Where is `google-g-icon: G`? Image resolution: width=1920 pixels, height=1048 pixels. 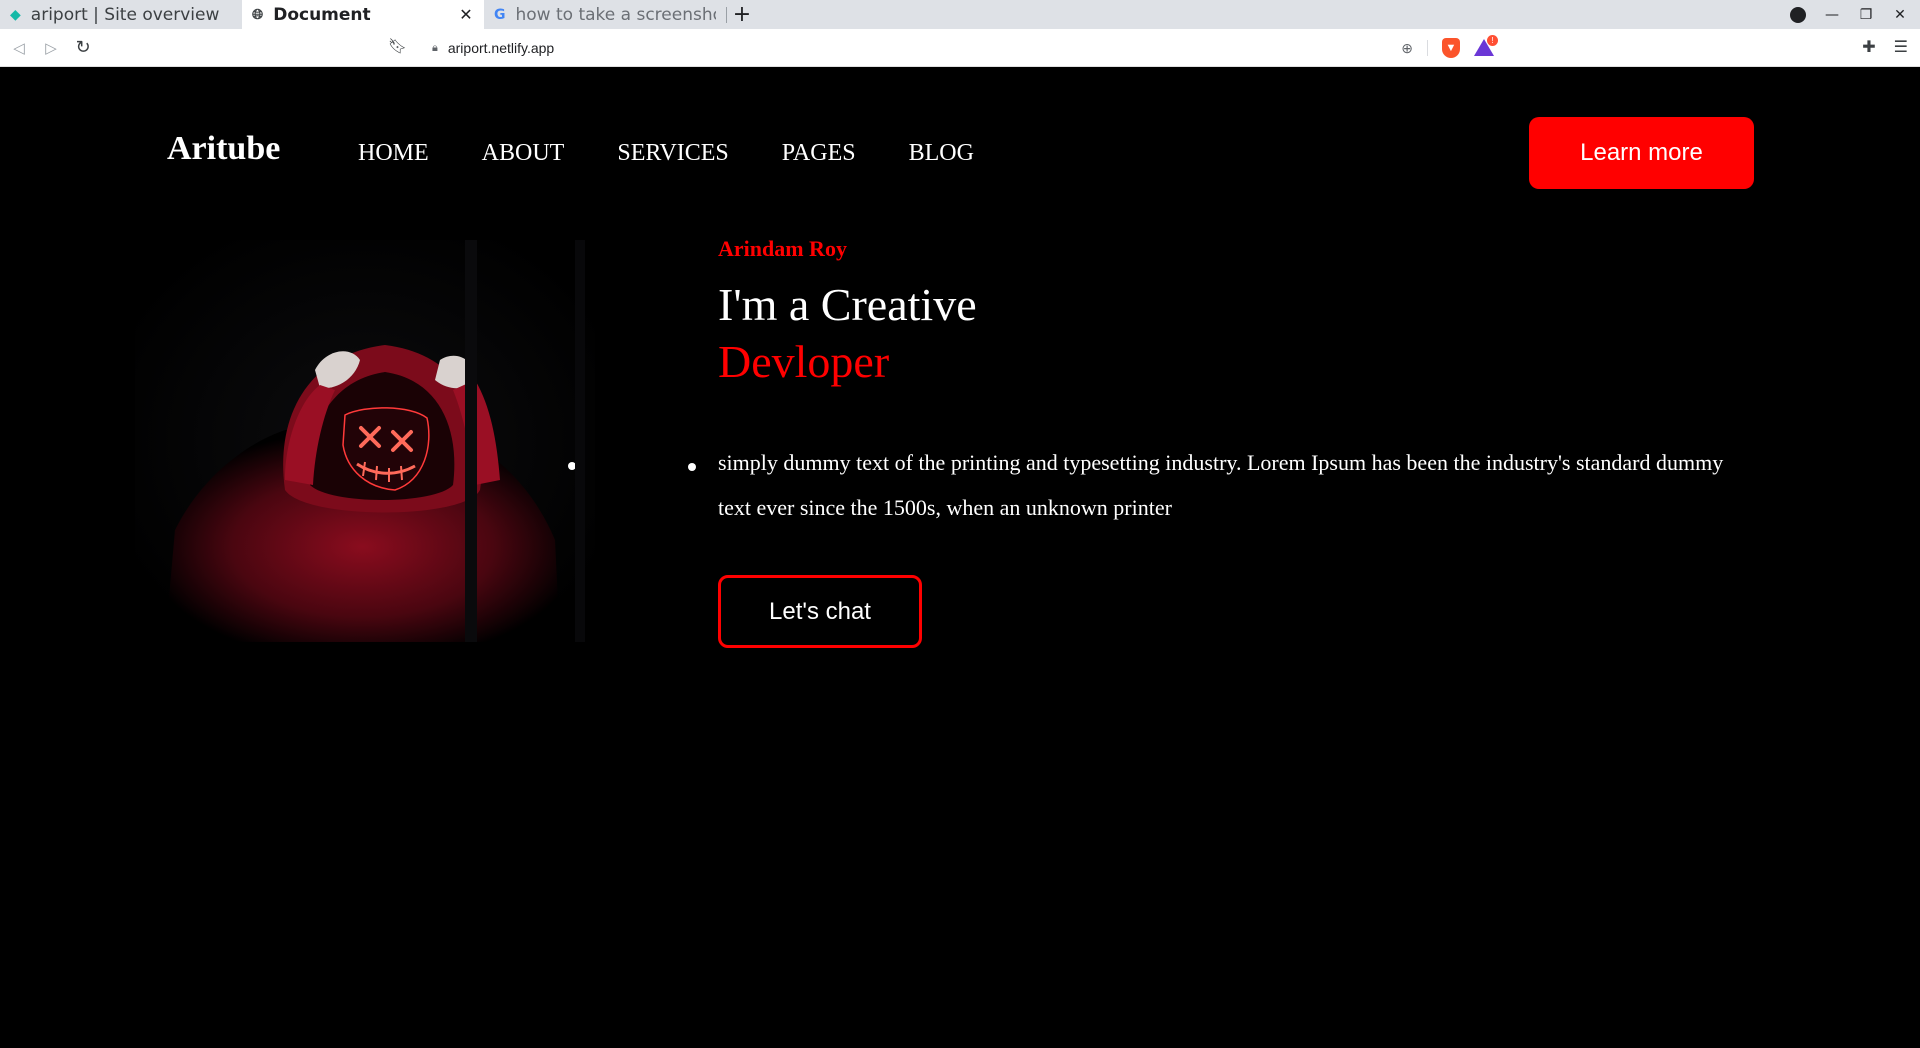
google-g-icon: G is located at coordinates (500, 14).